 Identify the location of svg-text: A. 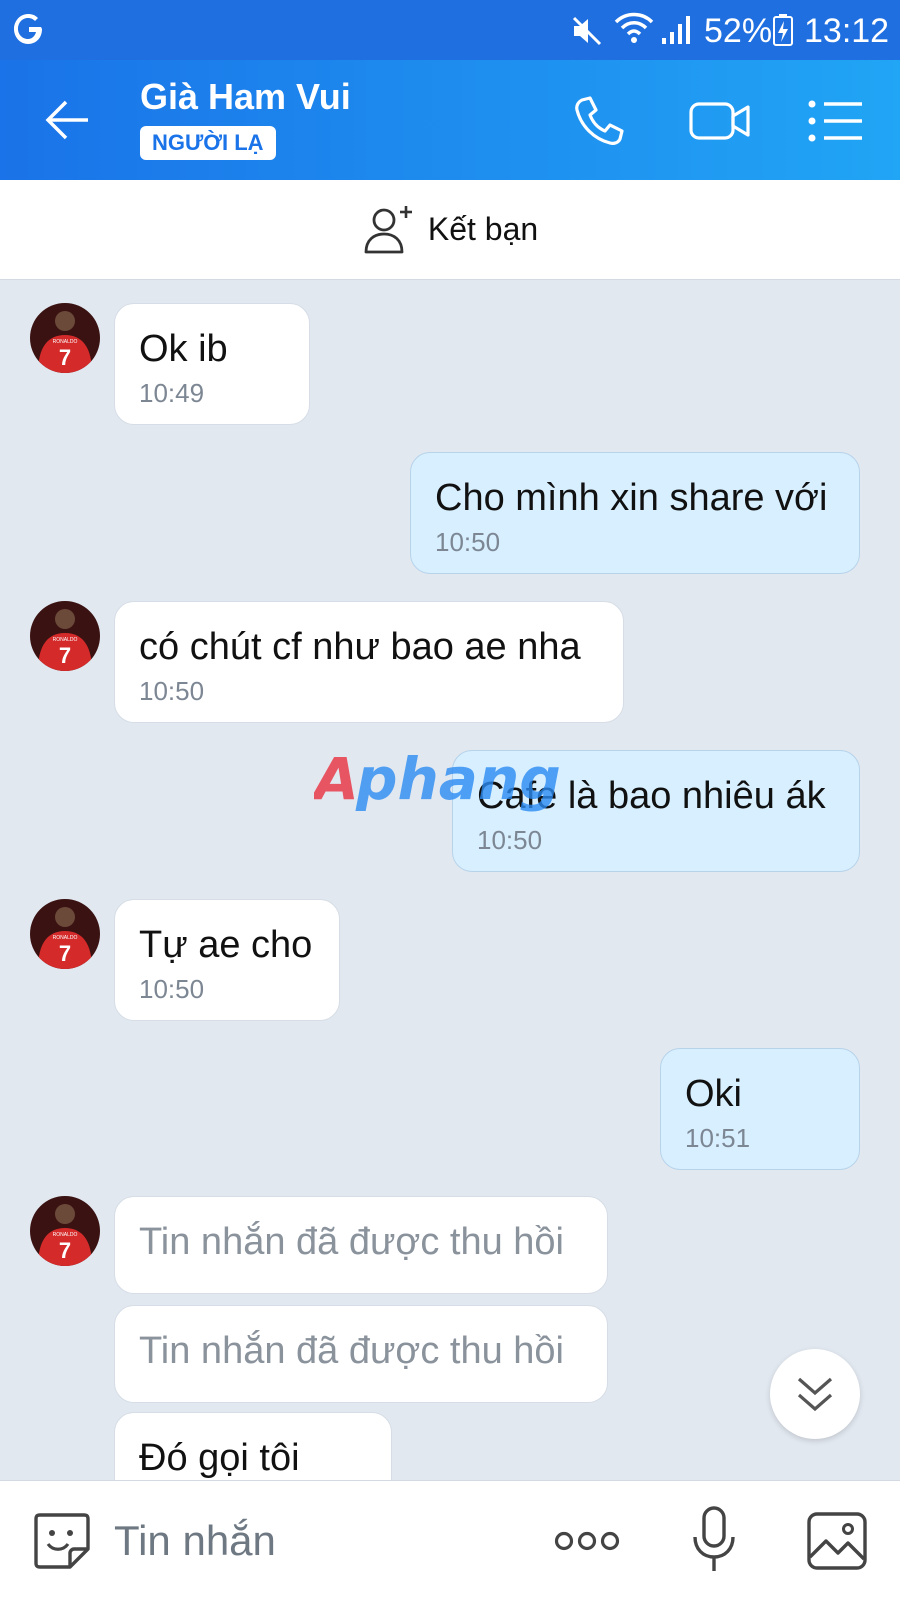
(336, 780).